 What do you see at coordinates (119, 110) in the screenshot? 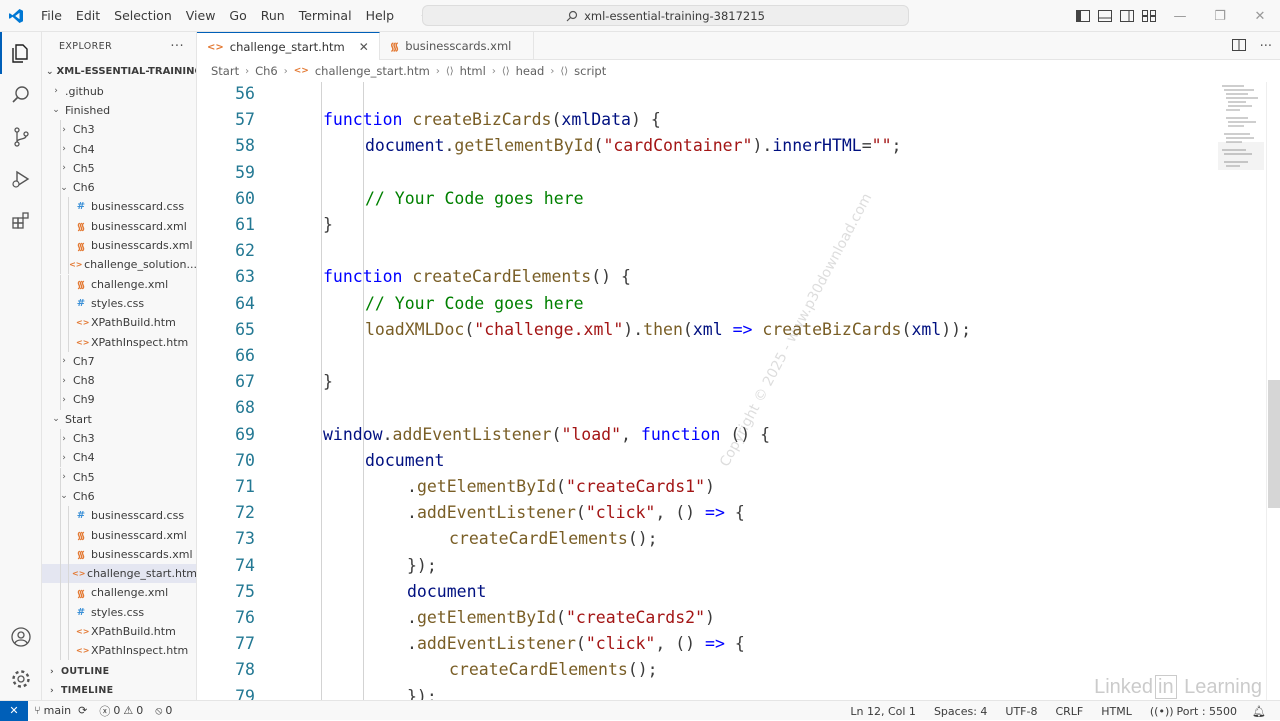
I see `folder-item: ⌄ Finished` at bounding box center [119, 110].